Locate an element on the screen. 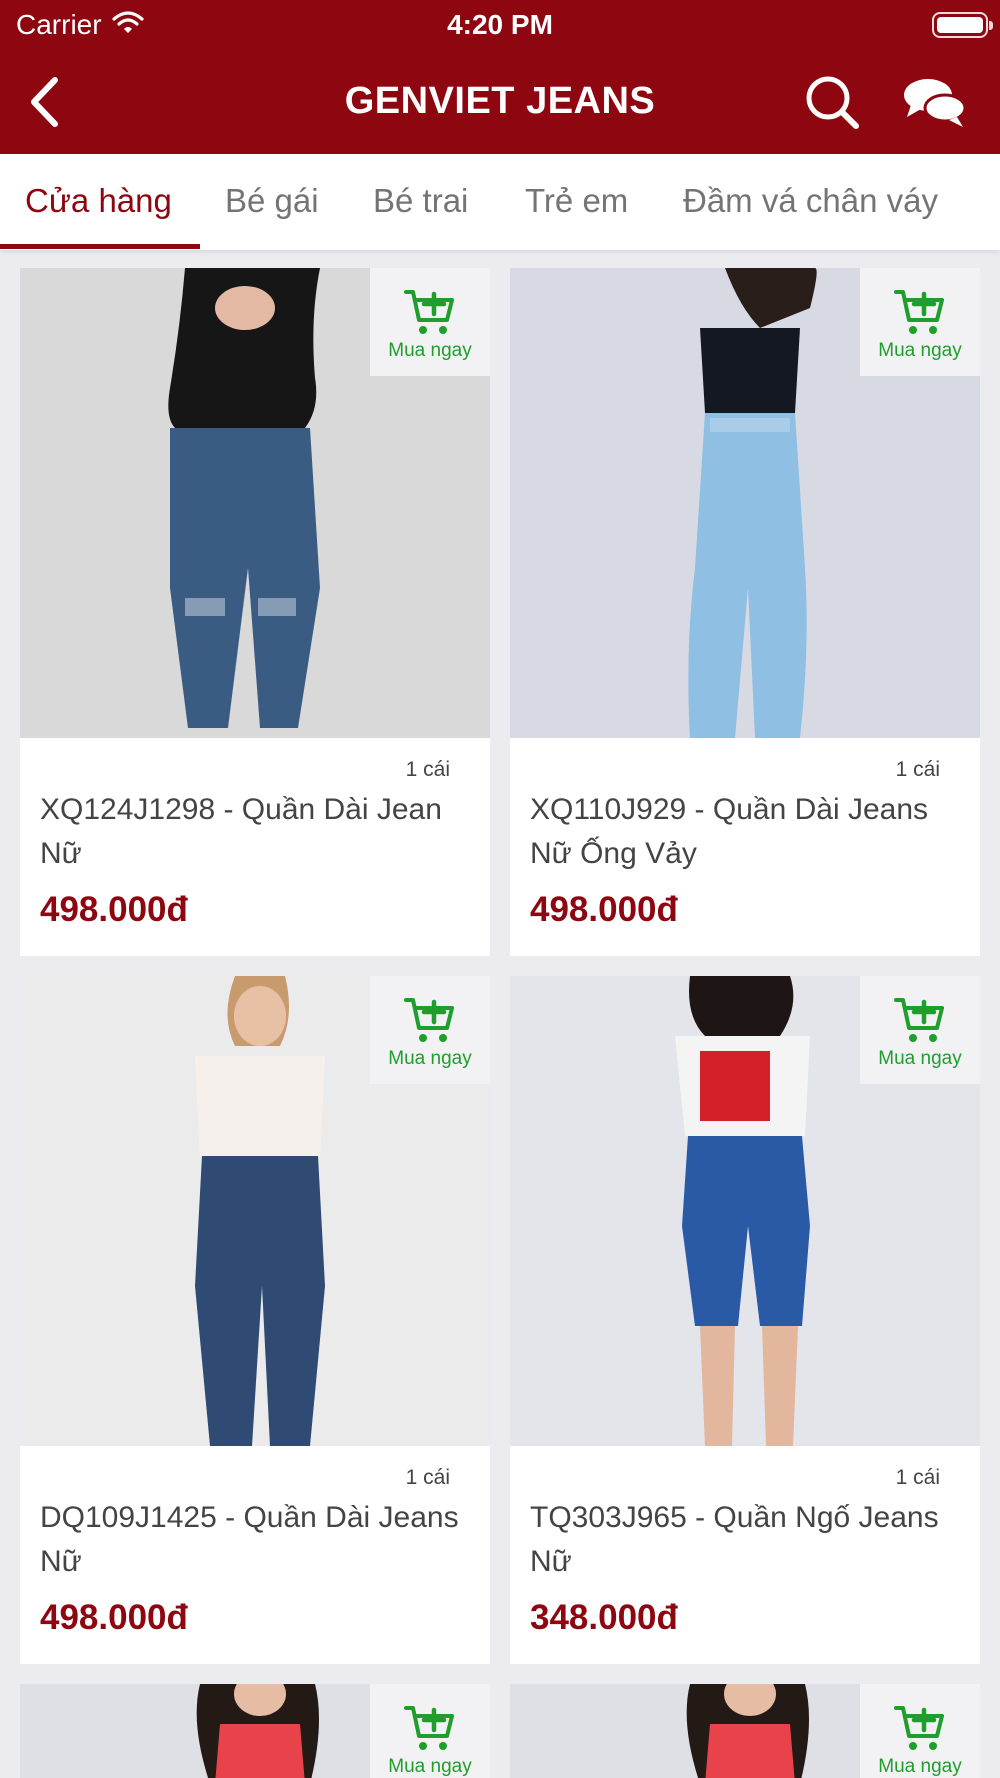  status-bar: Carrier 4:20 PM is located at coordinates (500, 26).